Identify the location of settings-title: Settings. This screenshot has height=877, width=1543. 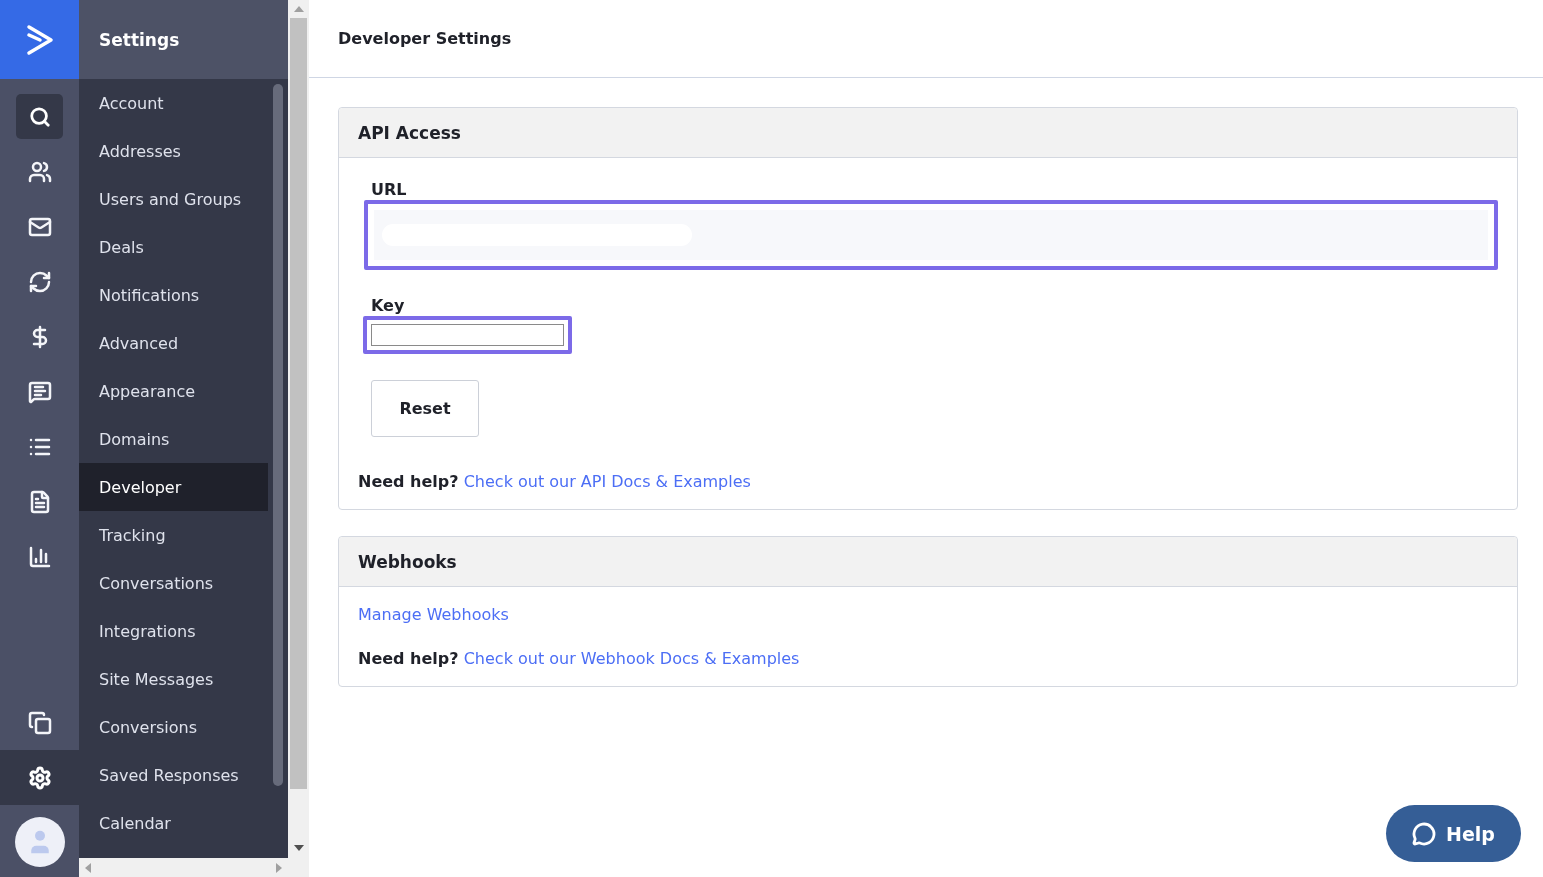
(139, 39).